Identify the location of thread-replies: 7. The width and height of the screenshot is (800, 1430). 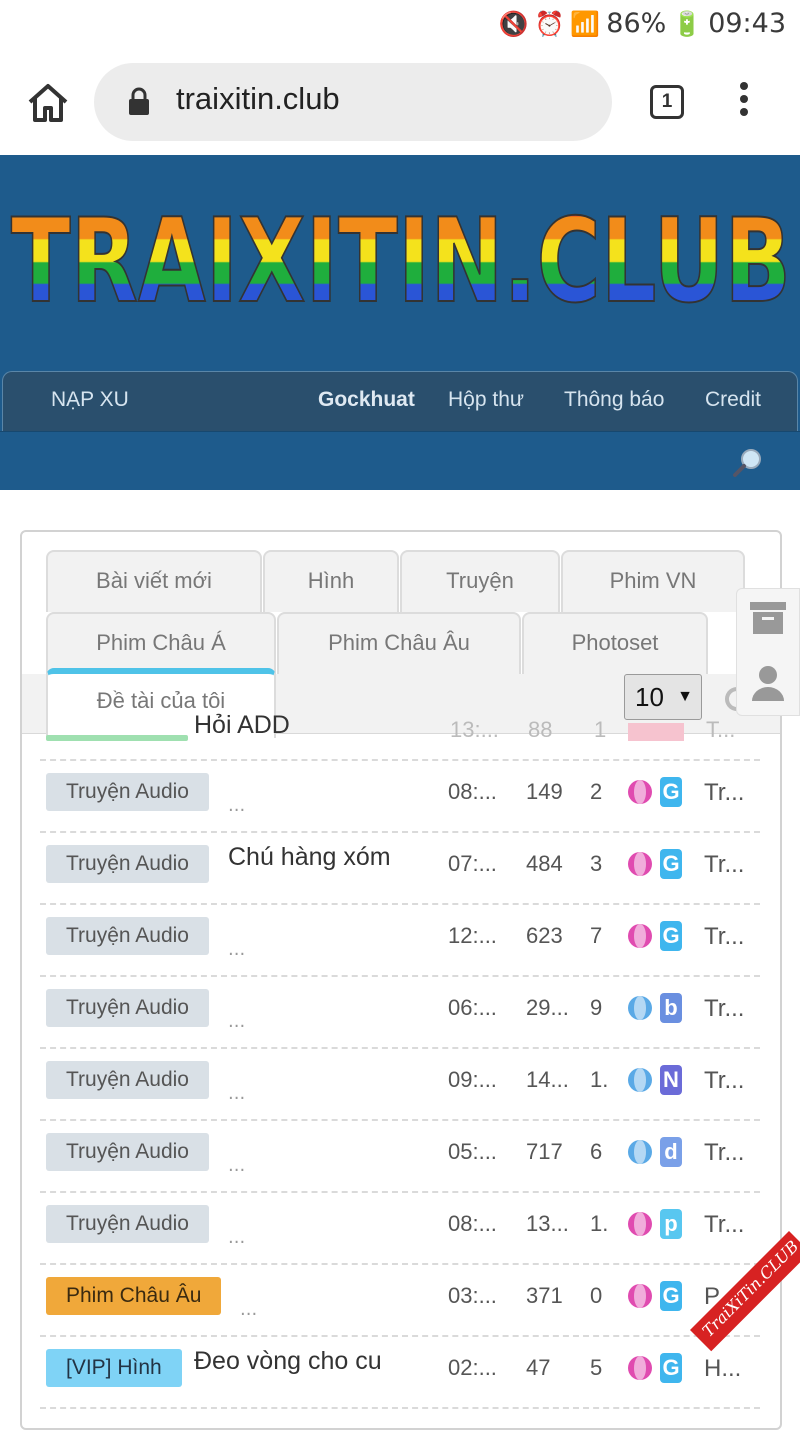
(596, 935).